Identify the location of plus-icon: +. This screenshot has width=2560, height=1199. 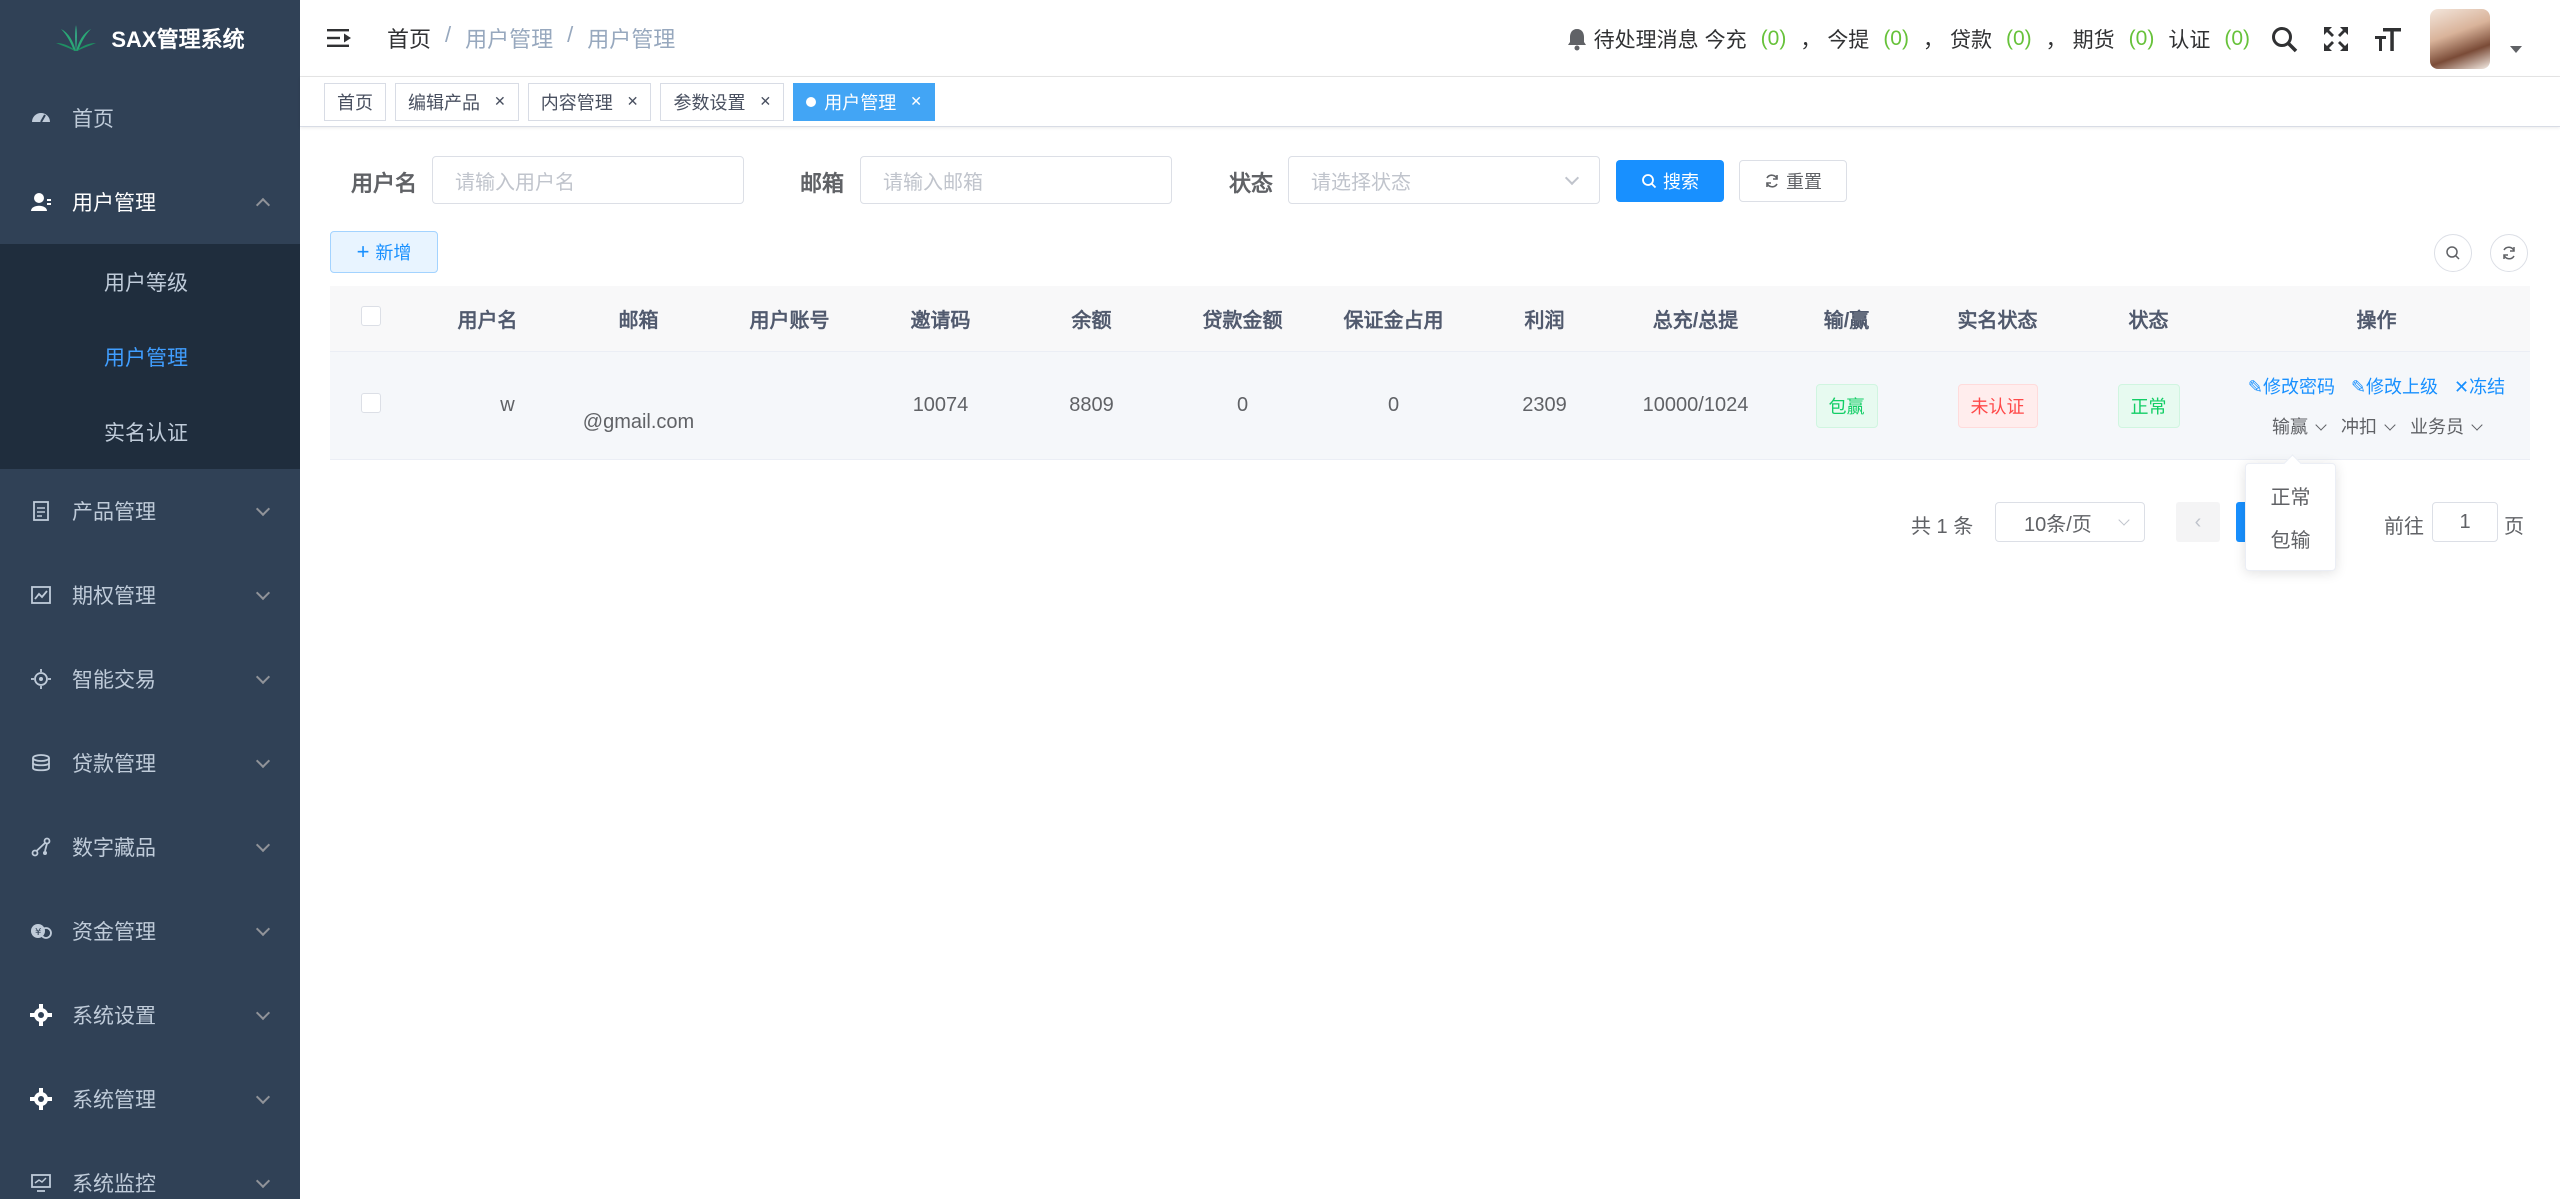
(363, 251).